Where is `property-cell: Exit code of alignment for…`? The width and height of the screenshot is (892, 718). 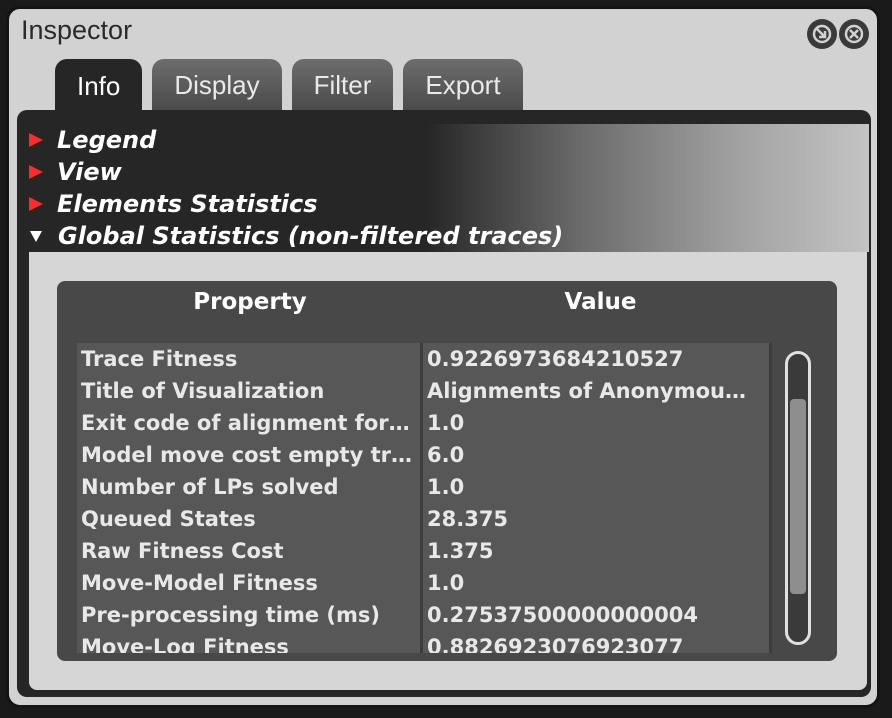 property-cell: Exit code of alignment for… is located at coordinates (250, 423).